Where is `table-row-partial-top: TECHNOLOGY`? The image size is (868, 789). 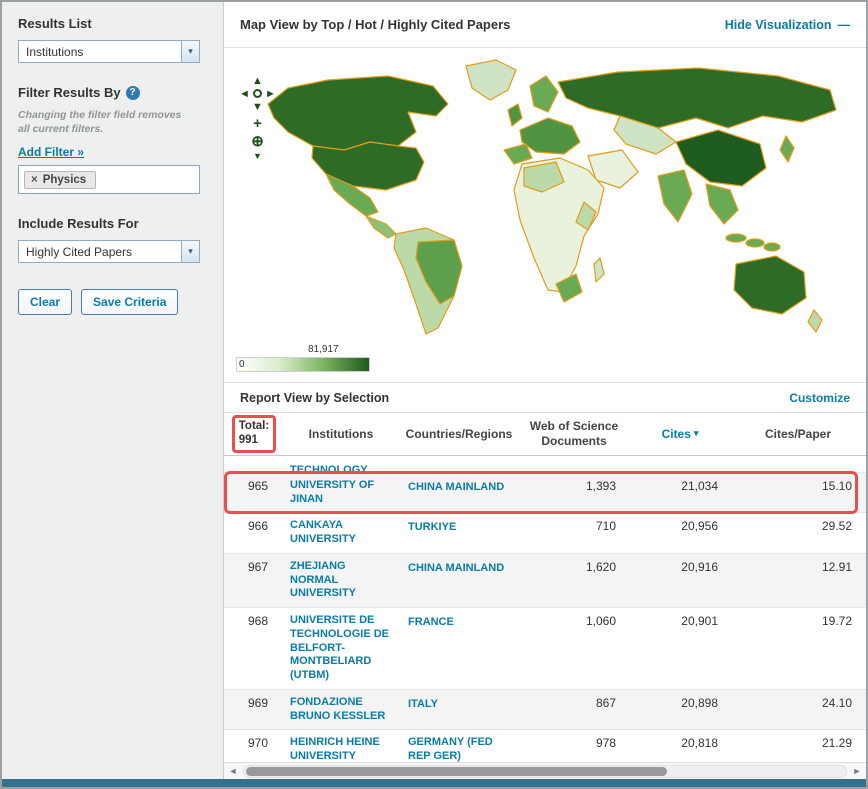
table-row-partial-top: TECHNOLOGY is located at coordinates (545, 464).